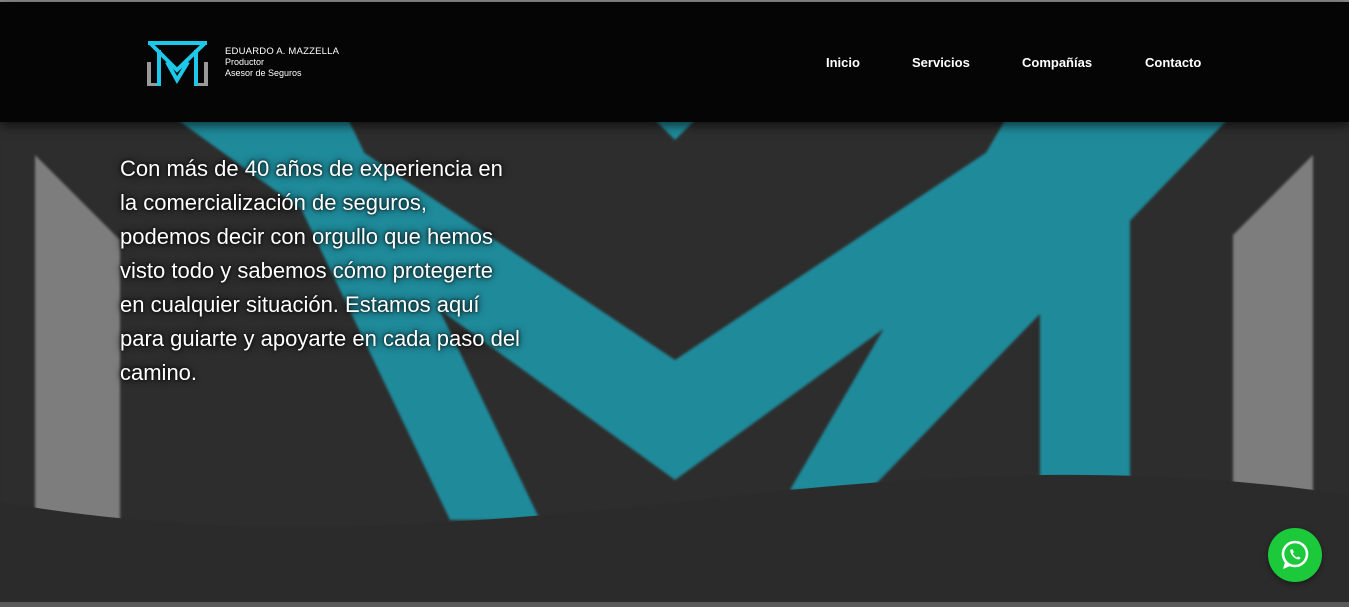  What do you see at coordinates (674, 604) in the screenshot?
I see `bottom-edge` at bounding box center [674, 604].